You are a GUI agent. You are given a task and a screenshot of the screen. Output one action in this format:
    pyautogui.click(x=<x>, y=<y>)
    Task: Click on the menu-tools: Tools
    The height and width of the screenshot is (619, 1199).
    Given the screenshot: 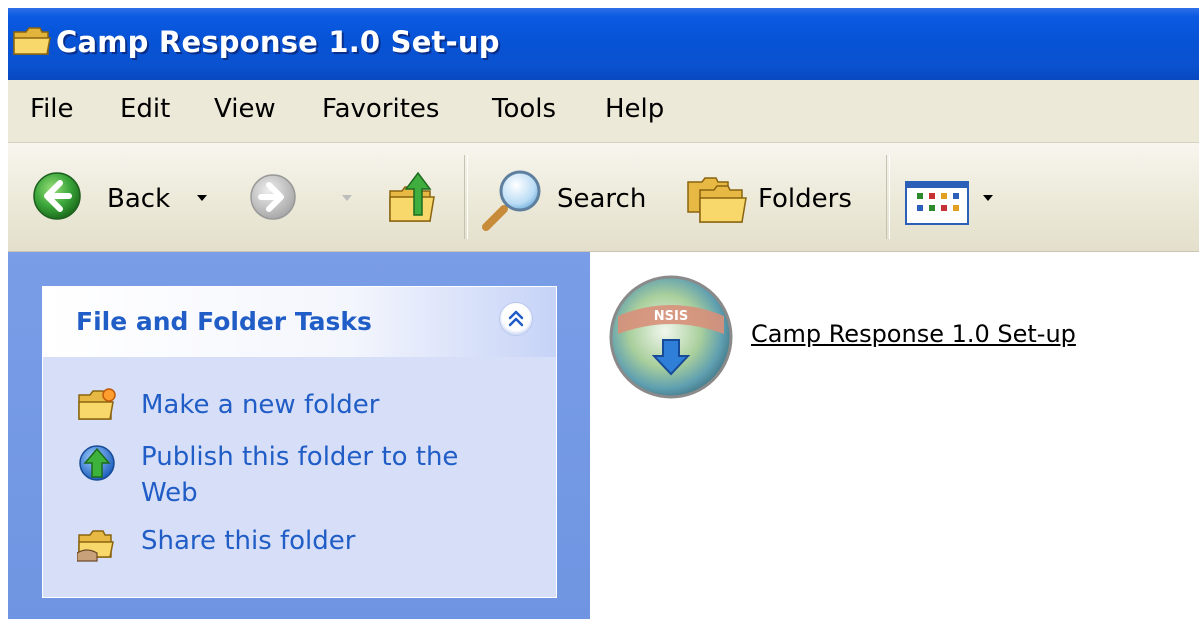 What is the action you would take?
    pyautogui.click(x=524, y=109)
    